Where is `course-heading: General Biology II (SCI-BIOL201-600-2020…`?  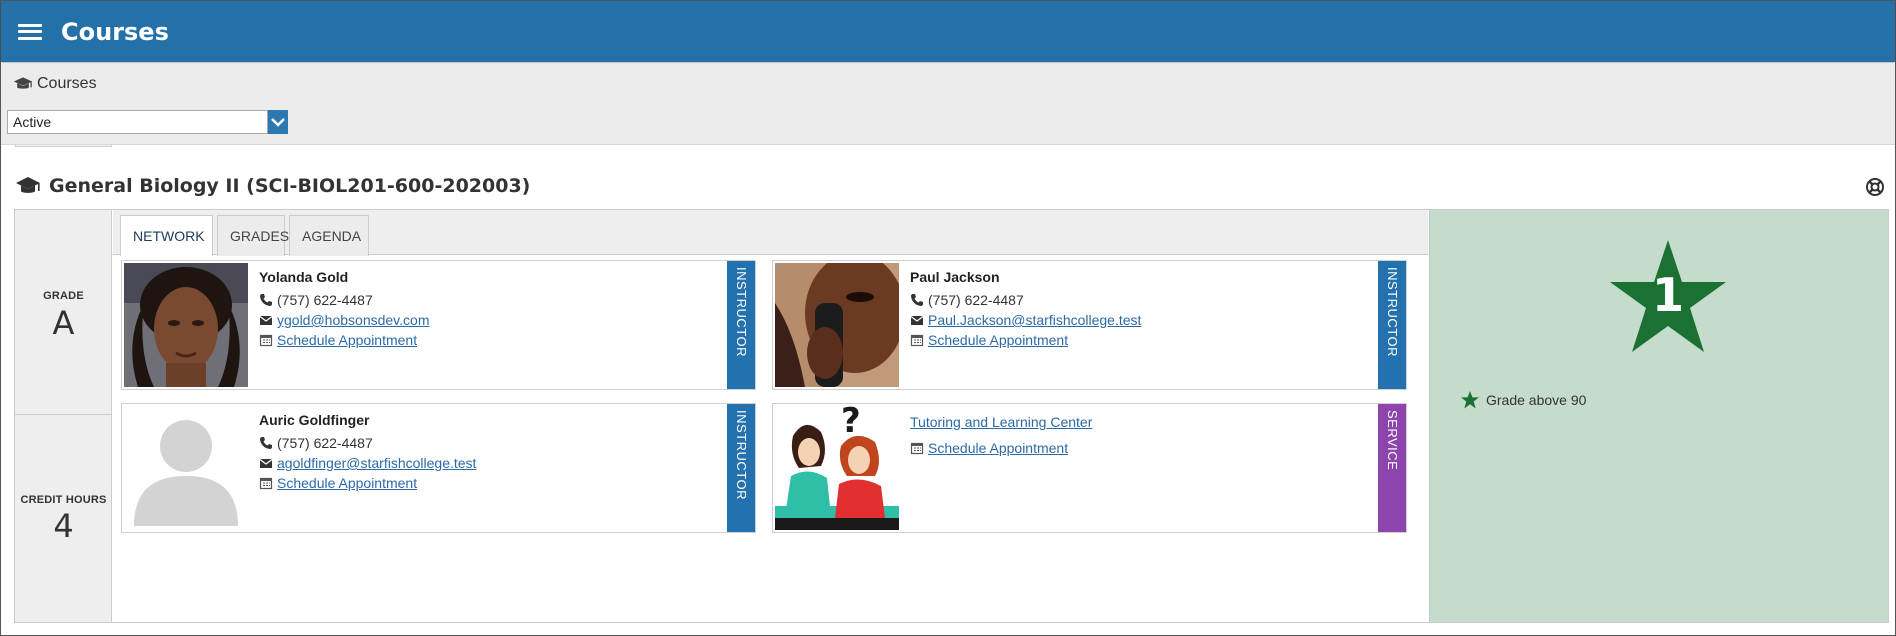
course-heading: General Biology II (SCI-BIOL201-600-2020… is located at coordinates (272, 186).